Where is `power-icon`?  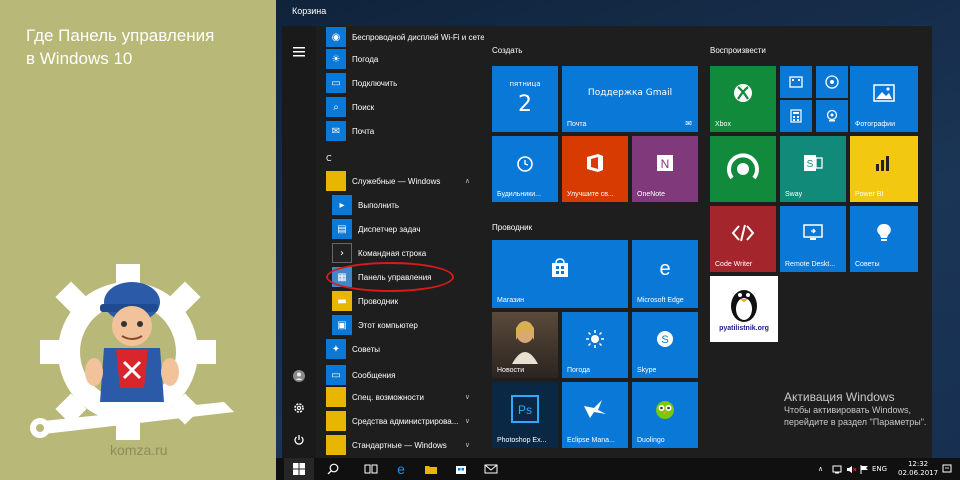 power-icon is located at coordinates (299, 440).